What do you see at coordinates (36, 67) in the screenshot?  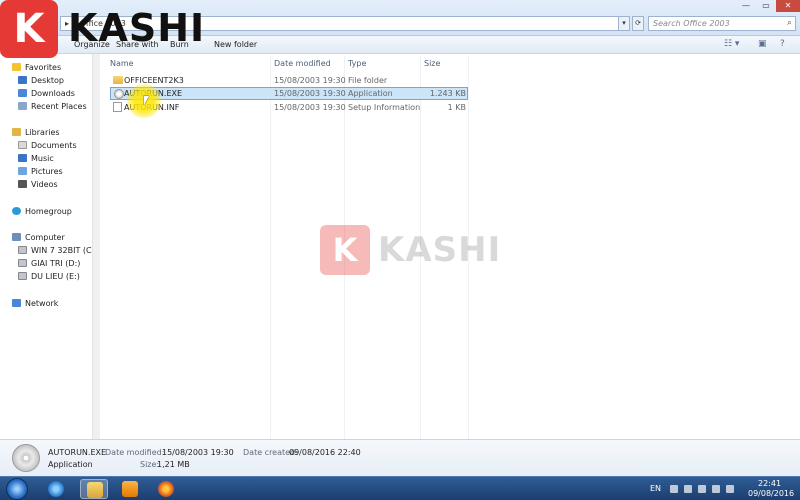 I see `sidebar-item-favorites: Favorites` at bounding box center [36, 67].